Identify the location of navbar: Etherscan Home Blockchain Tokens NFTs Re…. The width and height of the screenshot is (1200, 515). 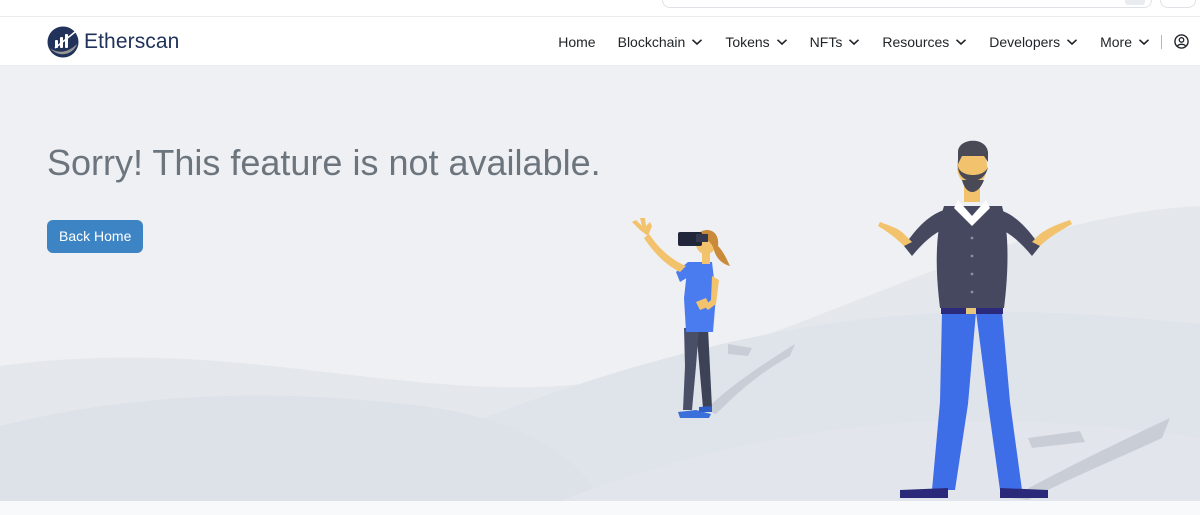
(600, 41).